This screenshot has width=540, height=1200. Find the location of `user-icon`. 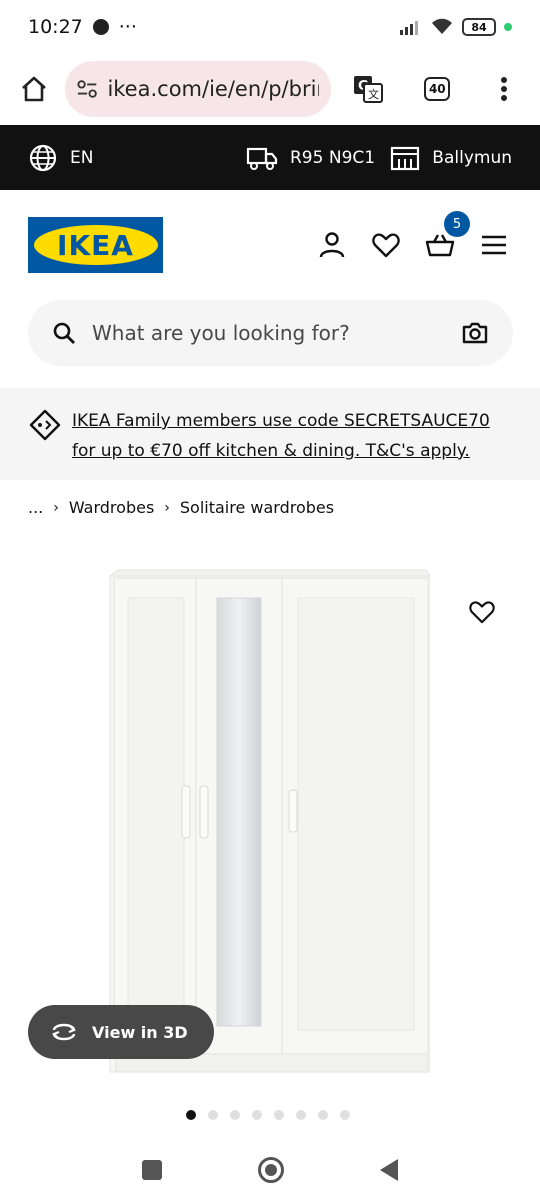

user-icon is located at coordinates (332, 245).